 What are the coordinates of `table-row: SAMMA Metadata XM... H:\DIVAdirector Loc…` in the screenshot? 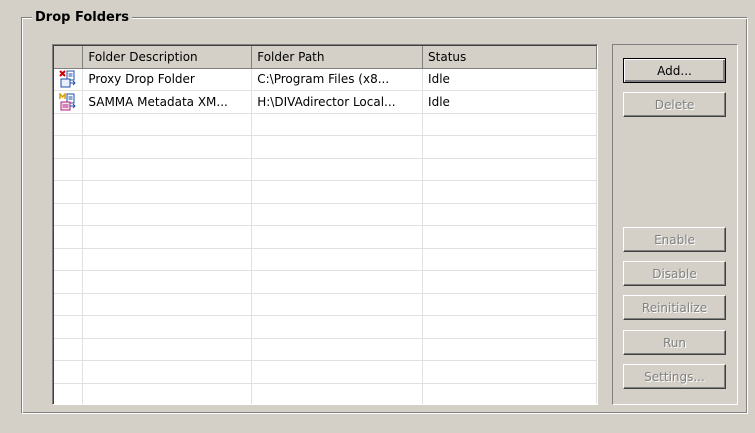 It's located at (325, 102).